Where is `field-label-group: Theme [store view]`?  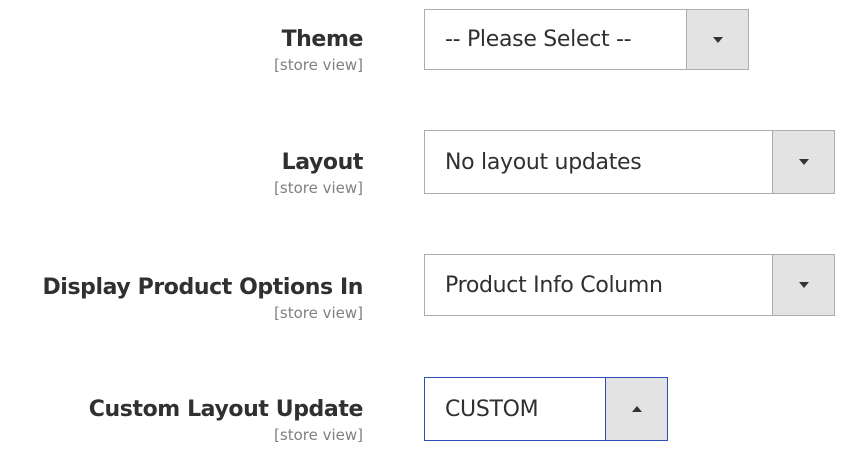
field-label-group: Theme [store view] is located at coordinates (181, 50).